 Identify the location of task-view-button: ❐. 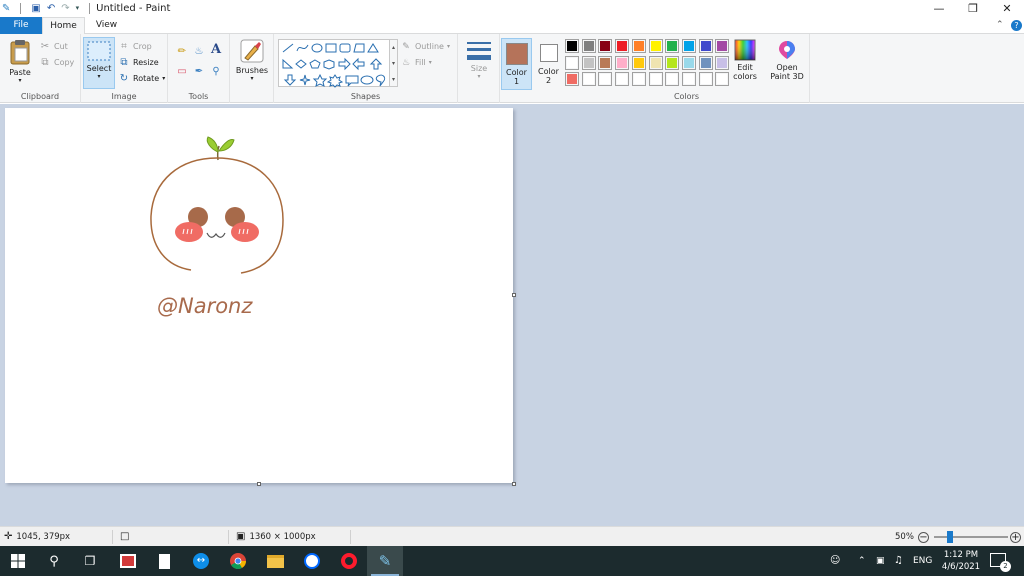
(90, 561).